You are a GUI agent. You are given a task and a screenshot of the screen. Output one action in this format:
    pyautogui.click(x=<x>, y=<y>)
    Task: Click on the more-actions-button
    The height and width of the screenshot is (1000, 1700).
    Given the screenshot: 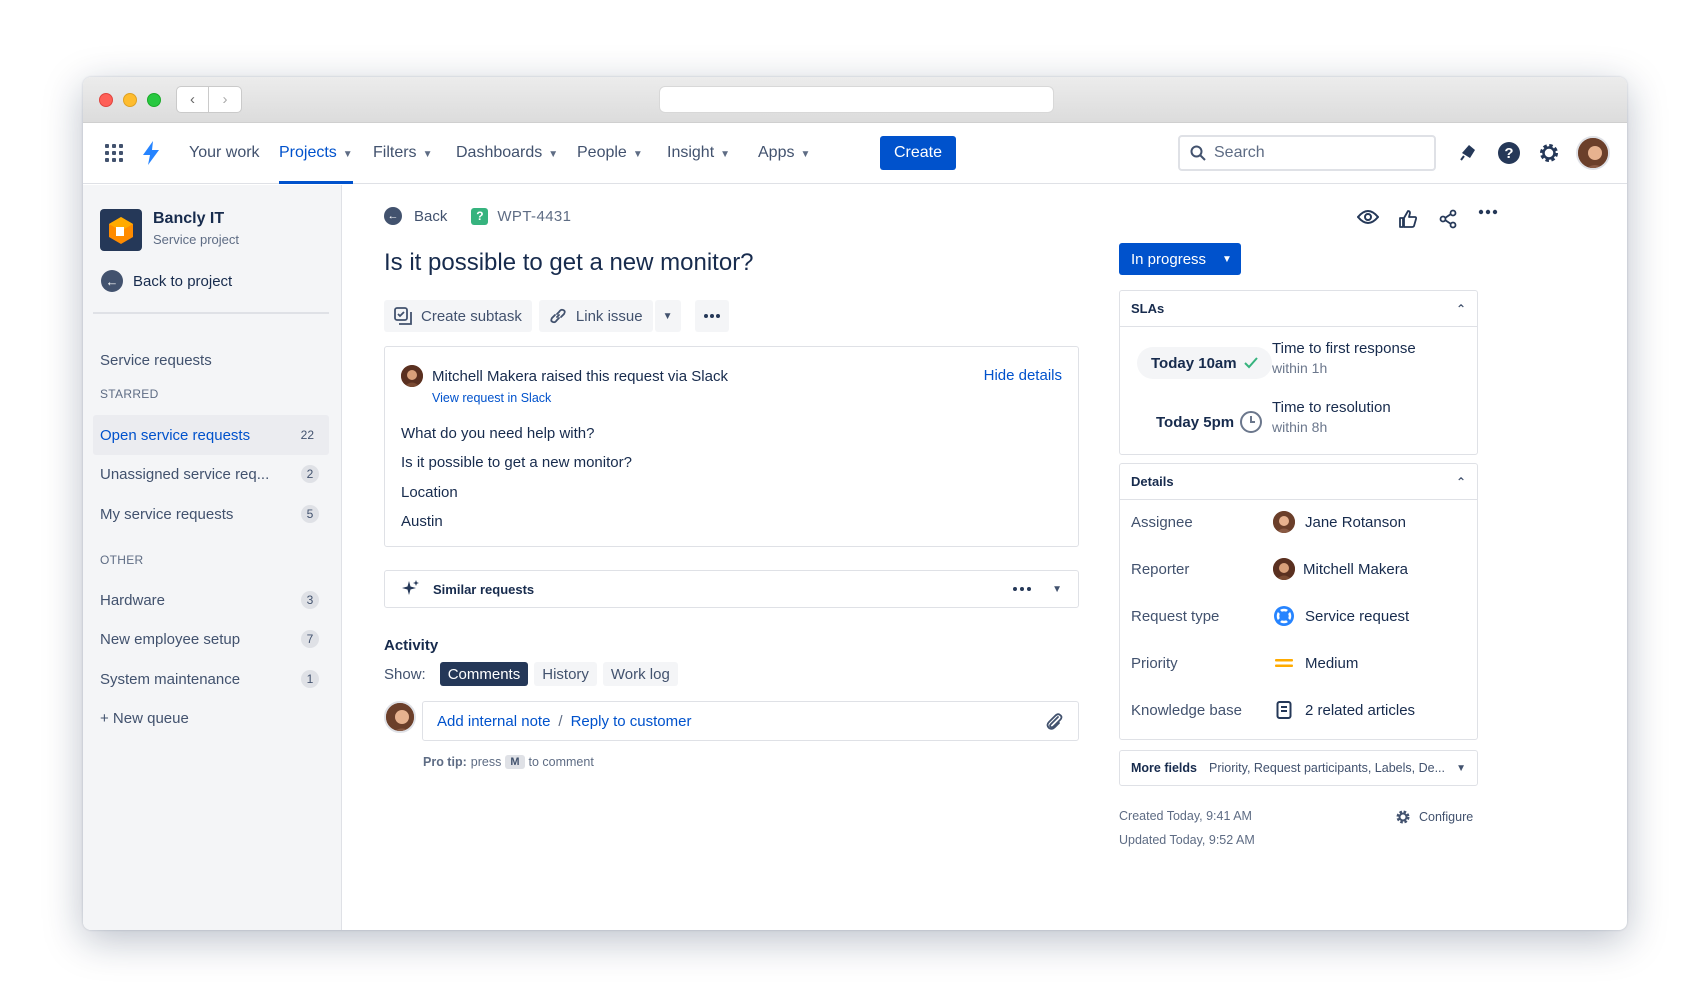 What is the action you would take?
    pyautogui.click(x=1488, y=219)
    